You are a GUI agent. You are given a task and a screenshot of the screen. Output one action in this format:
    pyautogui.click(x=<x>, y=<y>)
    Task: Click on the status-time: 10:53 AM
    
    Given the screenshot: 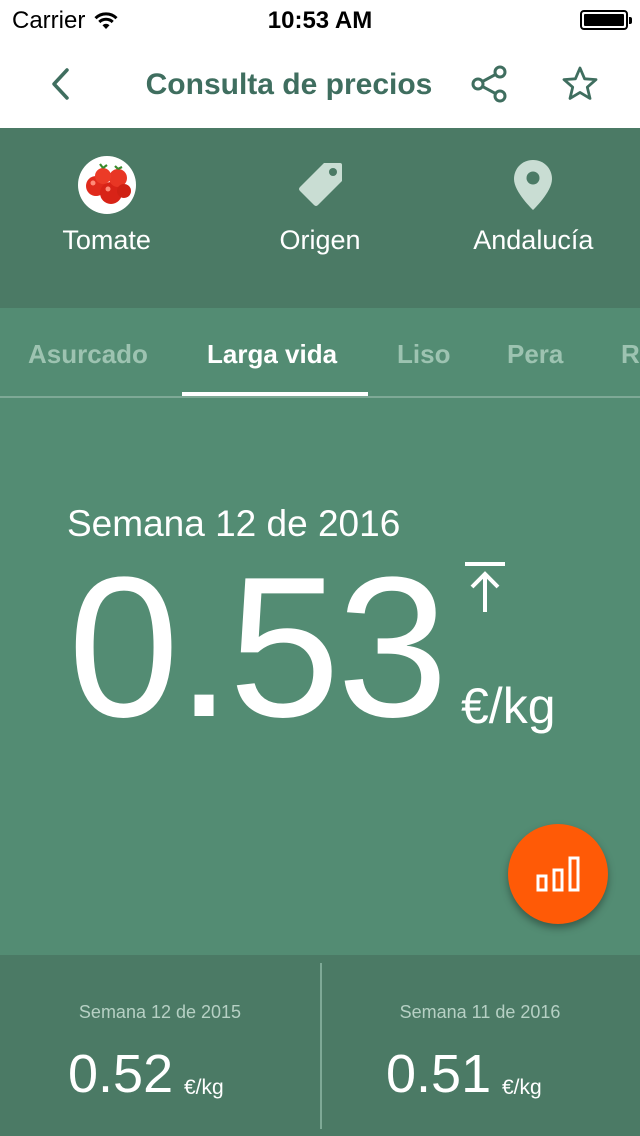 What is the action you would take?
    pyautogui.click(x=320, y=20)
    